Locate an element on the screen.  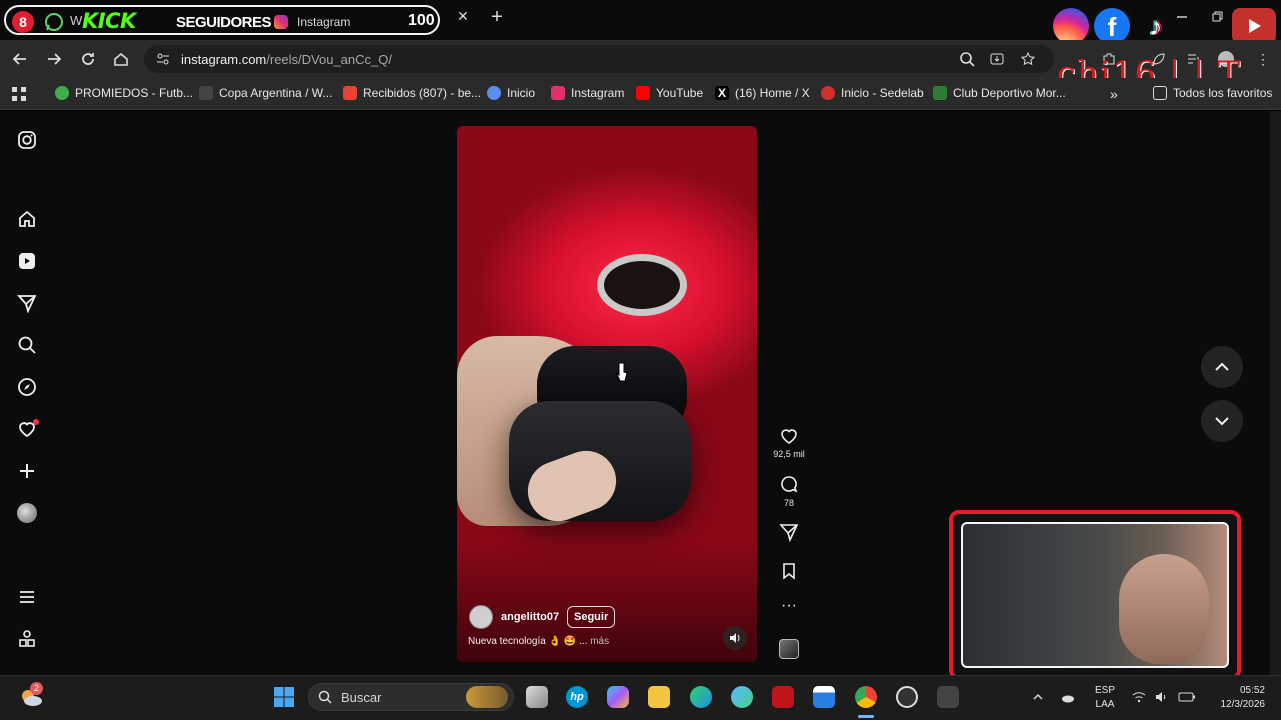
bookmark-youtube: YouTube is located at coordinates (669, 93).